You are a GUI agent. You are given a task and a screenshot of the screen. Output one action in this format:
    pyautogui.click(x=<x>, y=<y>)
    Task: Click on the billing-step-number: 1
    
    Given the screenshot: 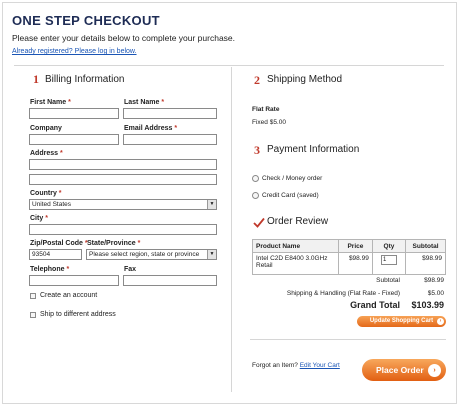 What is the action you would take?
    pyautogui.click(x=36, y=79)
    